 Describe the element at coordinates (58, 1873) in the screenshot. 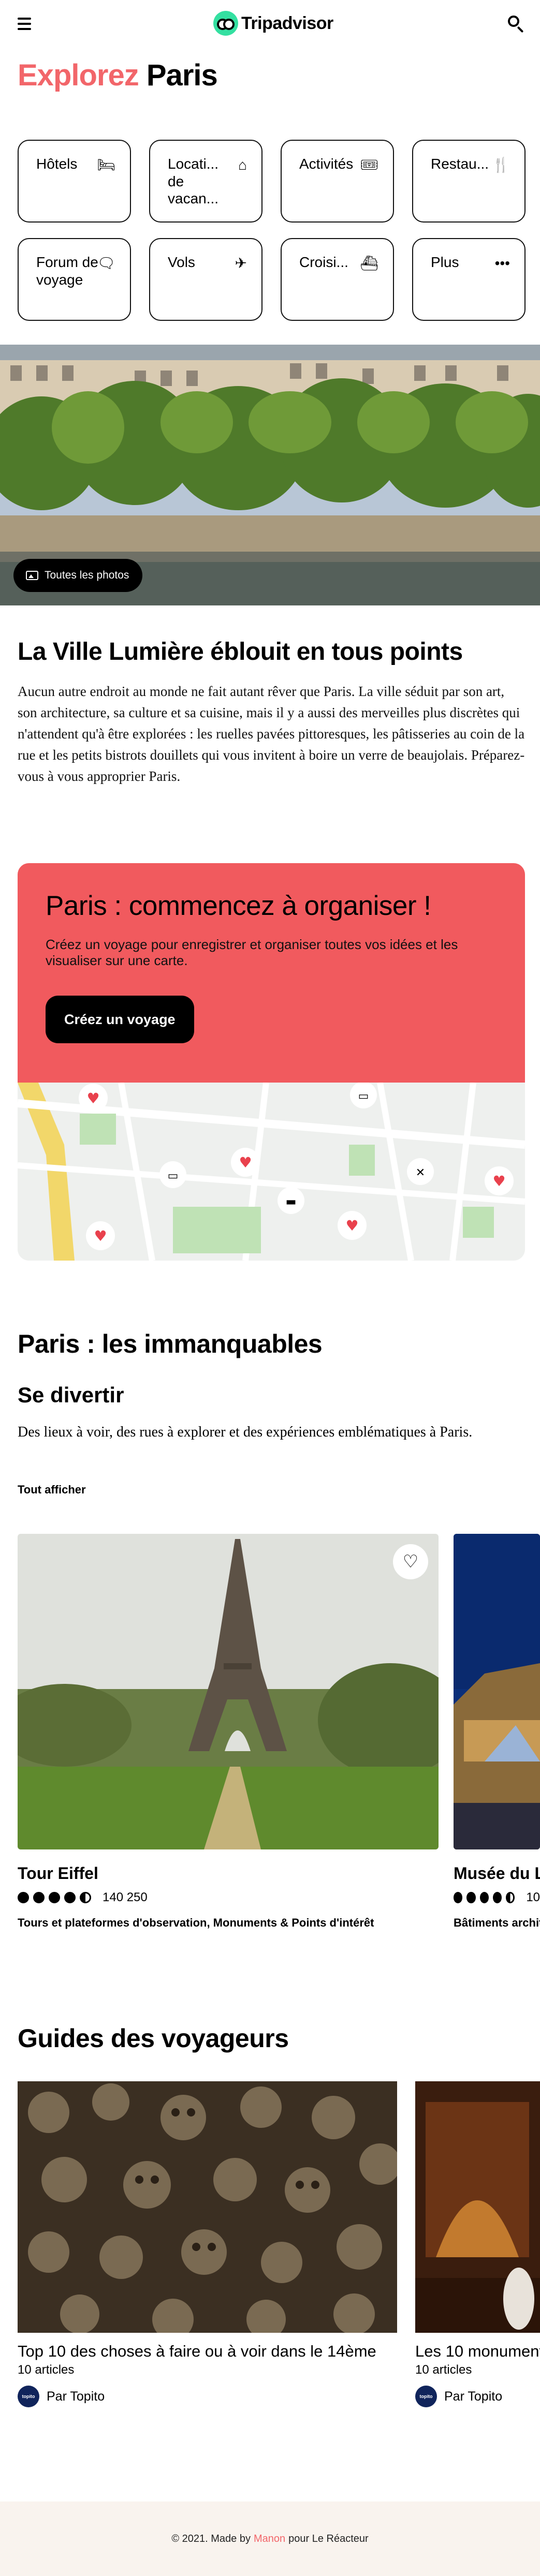

I see `attraction-name: Tour Eiffel` at that location.